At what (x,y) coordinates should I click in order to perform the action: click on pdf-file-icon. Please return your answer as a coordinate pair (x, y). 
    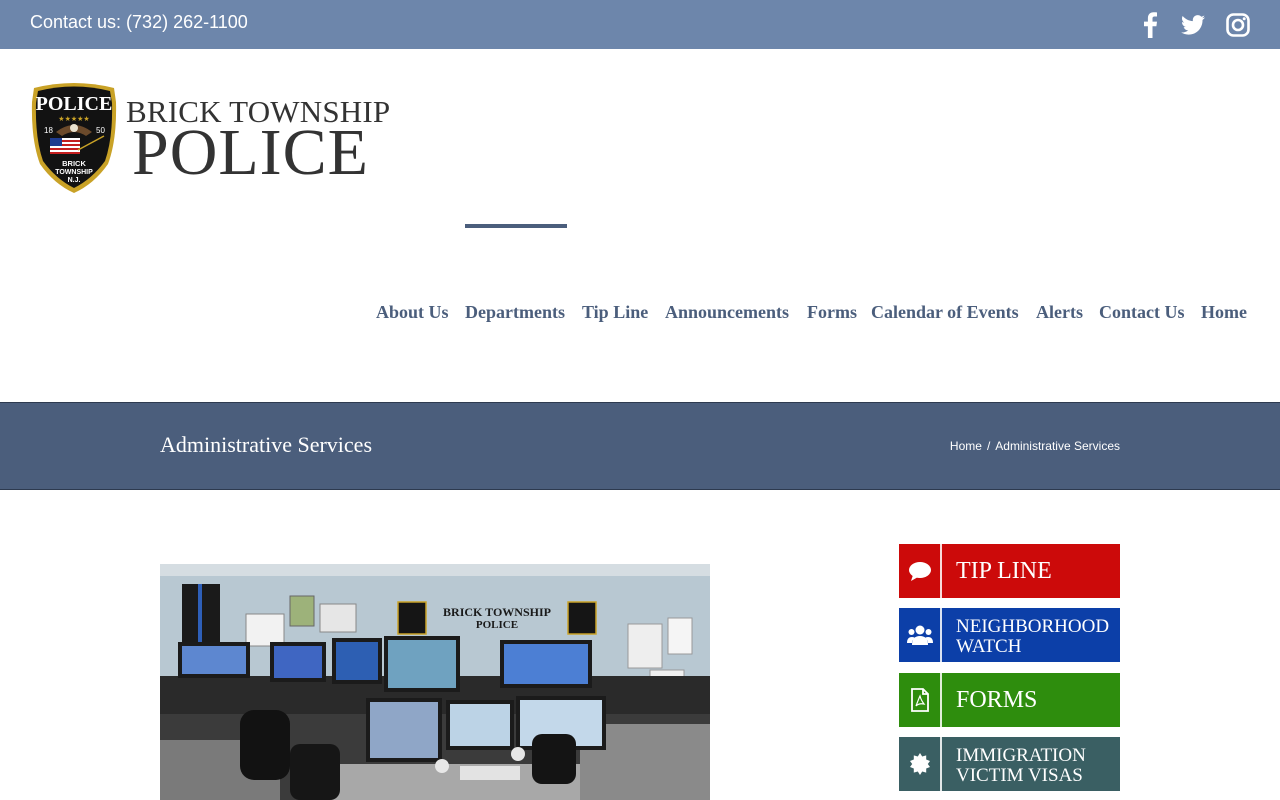
    Looking at the image, I should click on (920, 700).